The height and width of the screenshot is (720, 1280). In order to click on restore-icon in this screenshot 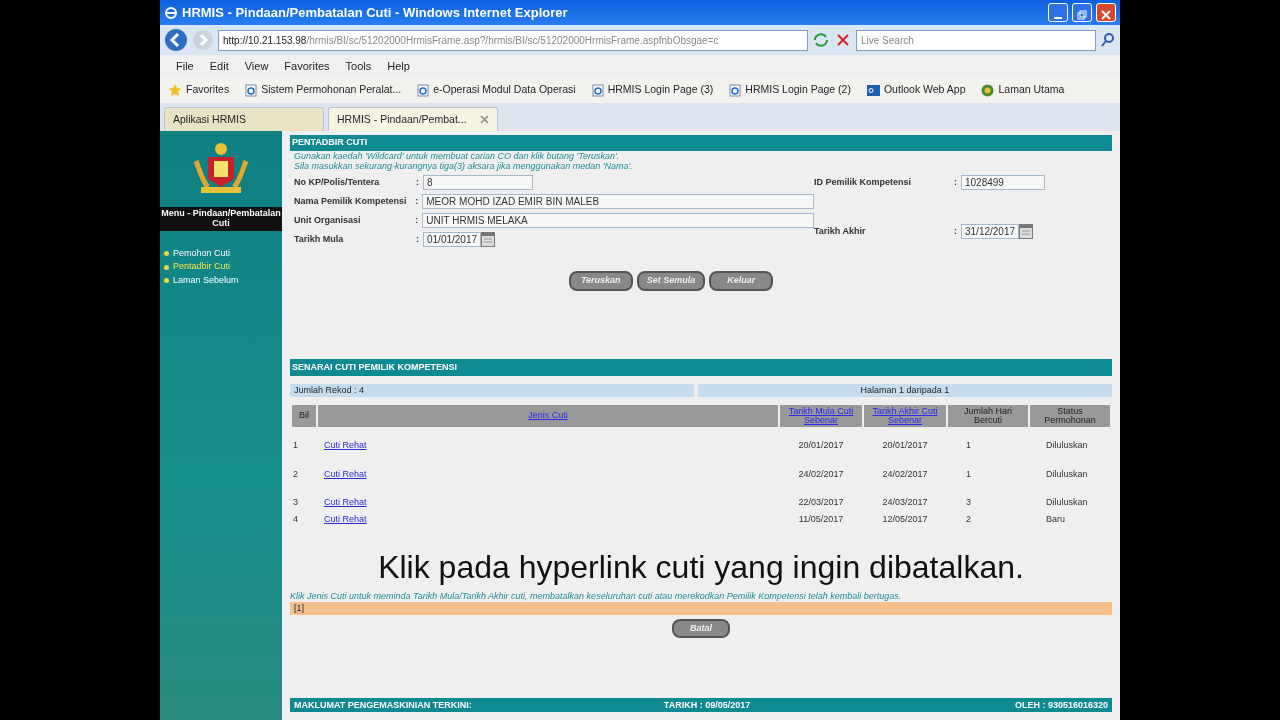, I will do `click(1082, 14)`.